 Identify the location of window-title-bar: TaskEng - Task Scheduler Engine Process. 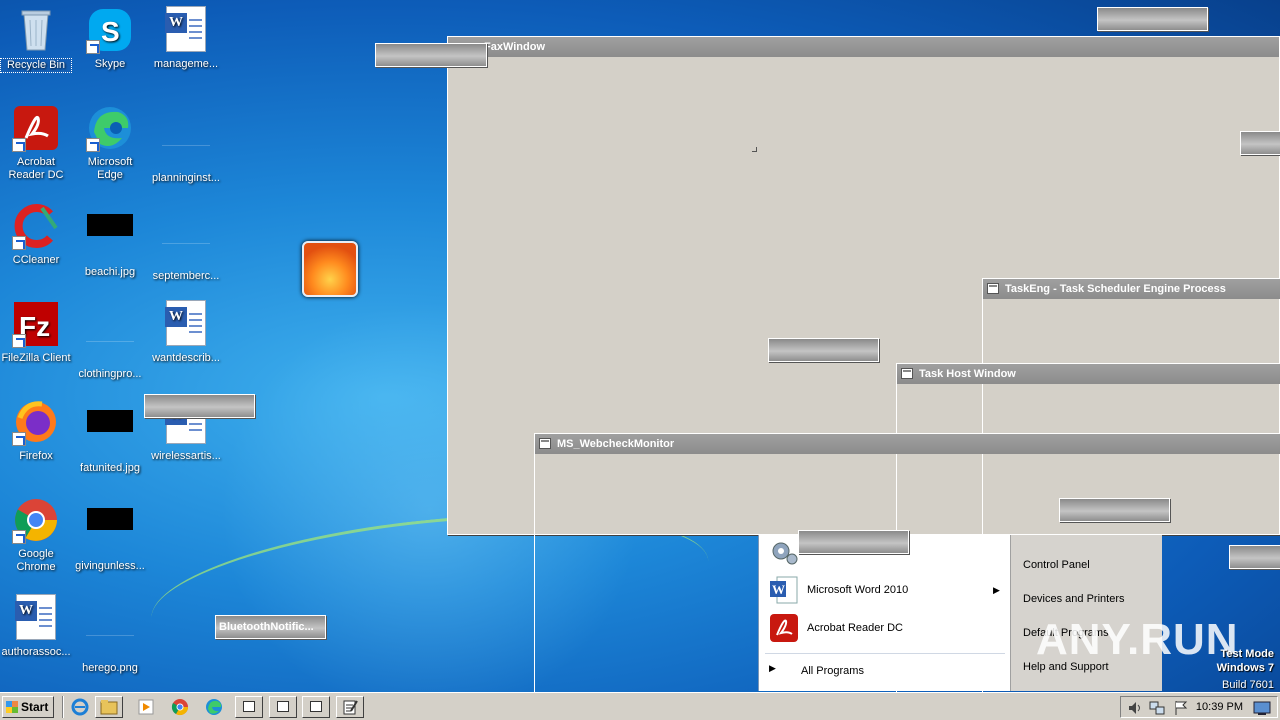
(1131, 289).